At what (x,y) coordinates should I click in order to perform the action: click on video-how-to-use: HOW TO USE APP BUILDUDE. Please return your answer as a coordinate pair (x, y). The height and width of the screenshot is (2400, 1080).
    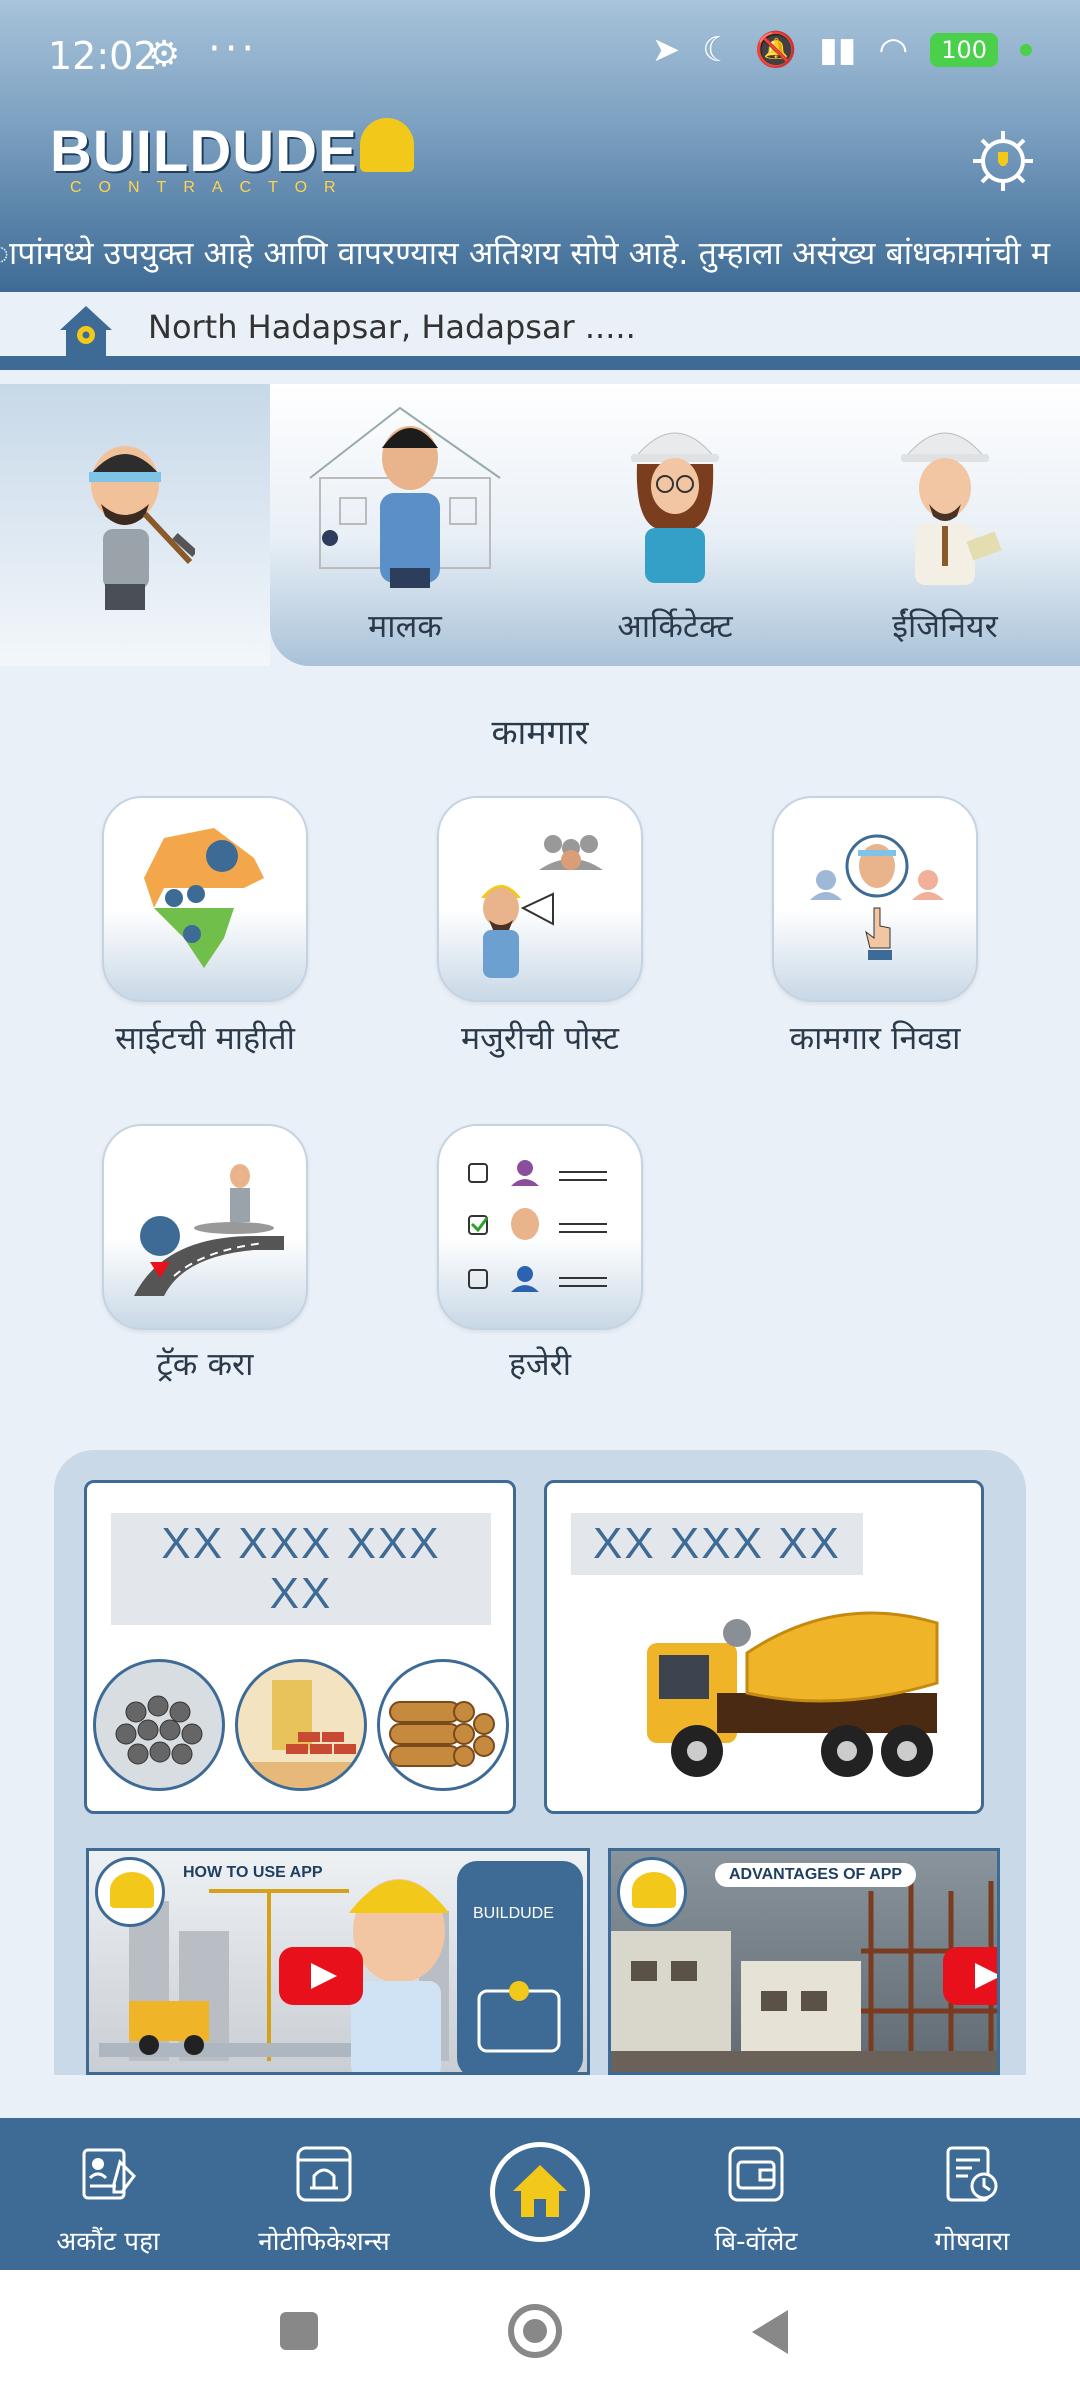
    Looking at the image, I should click on (338, 1961).